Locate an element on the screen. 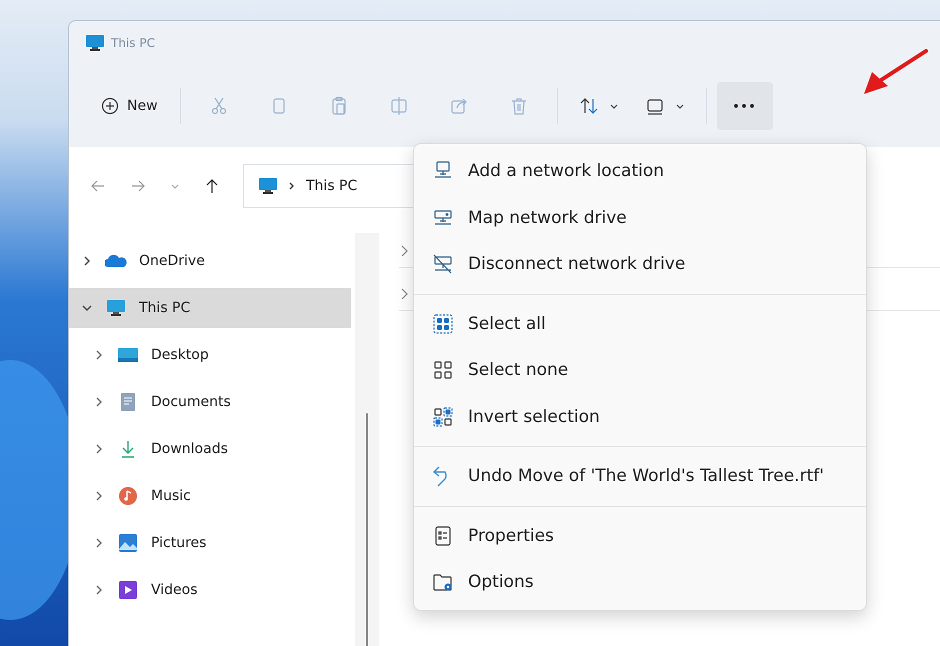  sidebar-item: This PC is located at coordinates (210, 308).